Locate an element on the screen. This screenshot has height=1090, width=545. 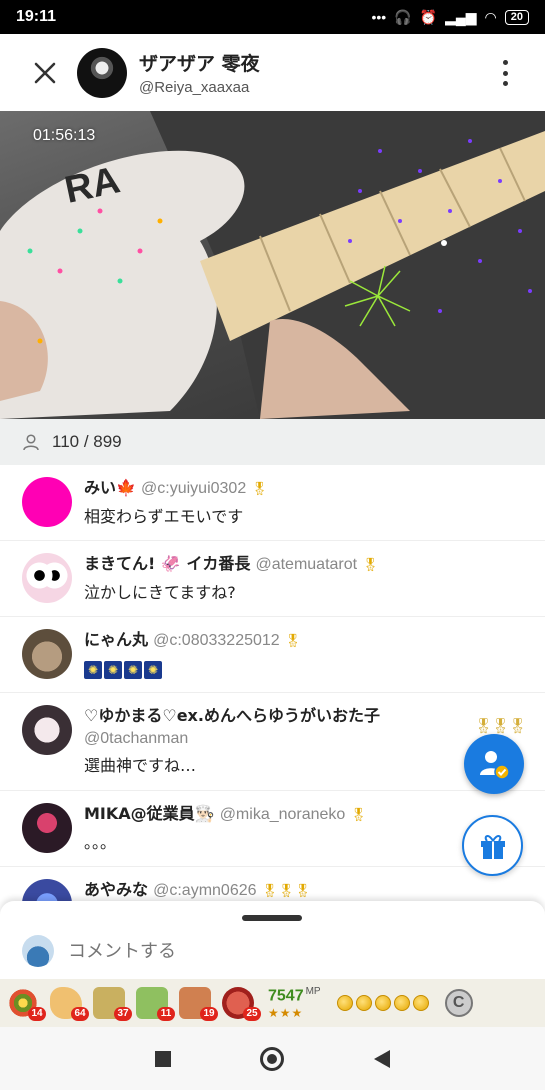
status-icons: ••• 🎧 ⏰ ▂▄▆ ◠ 20 is located at coordinates (450, 17).